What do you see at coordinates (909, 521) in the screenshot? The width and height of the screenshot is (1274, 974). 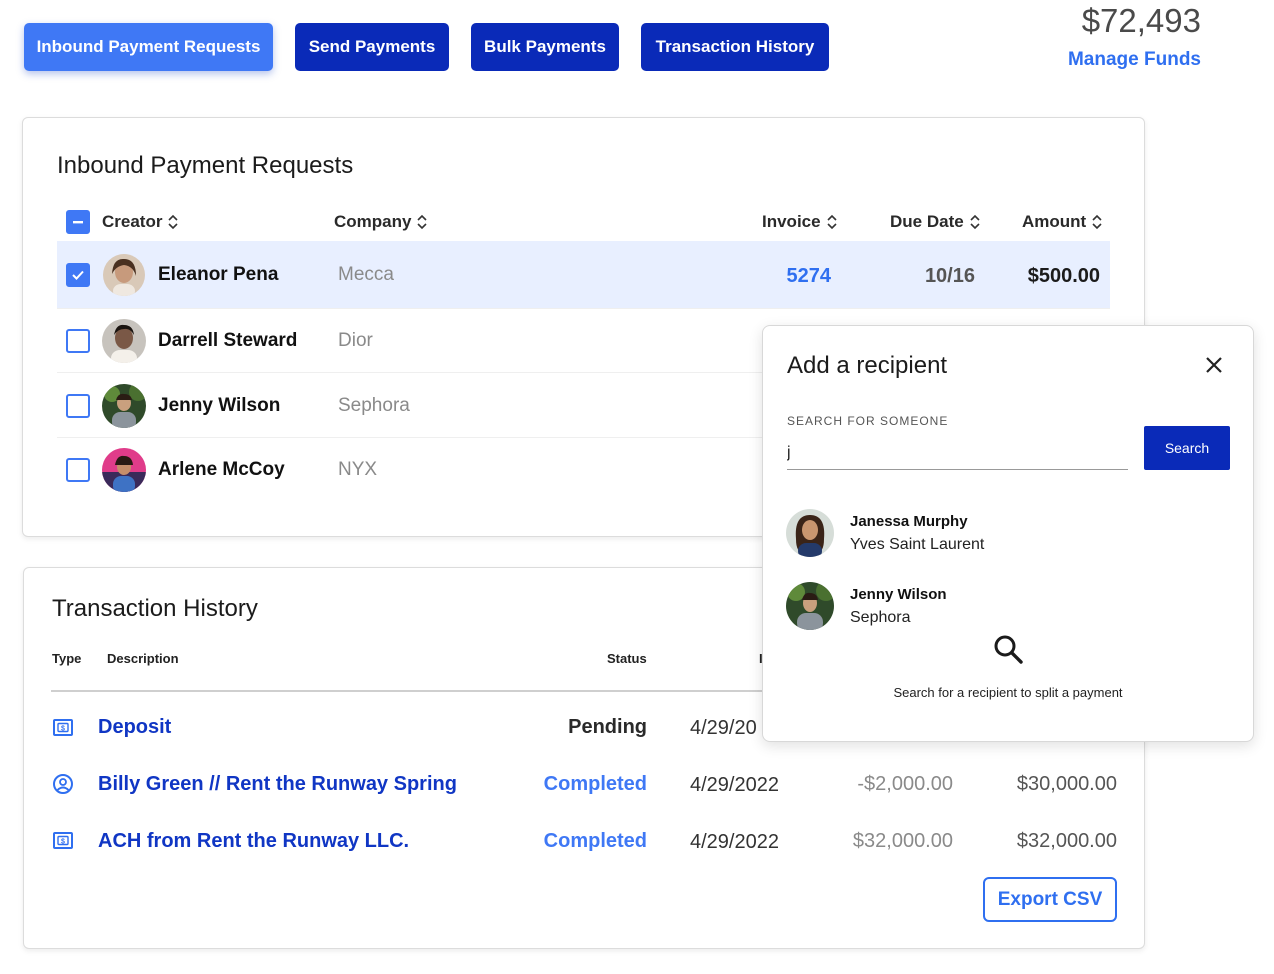 I see `result-name: Janessa Murphy` at bounding box center [909, 521].